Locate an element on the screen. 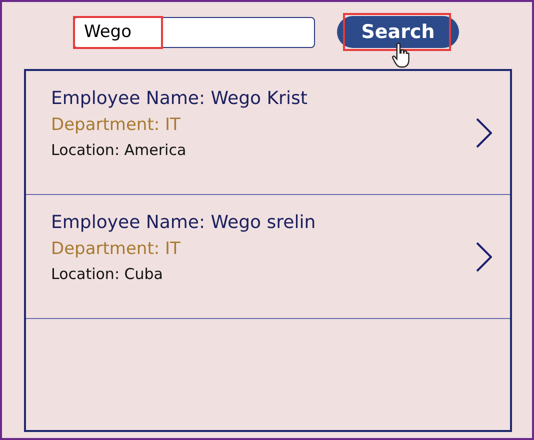  location-text: Location: Cuba is located at coordinates (107, 274).